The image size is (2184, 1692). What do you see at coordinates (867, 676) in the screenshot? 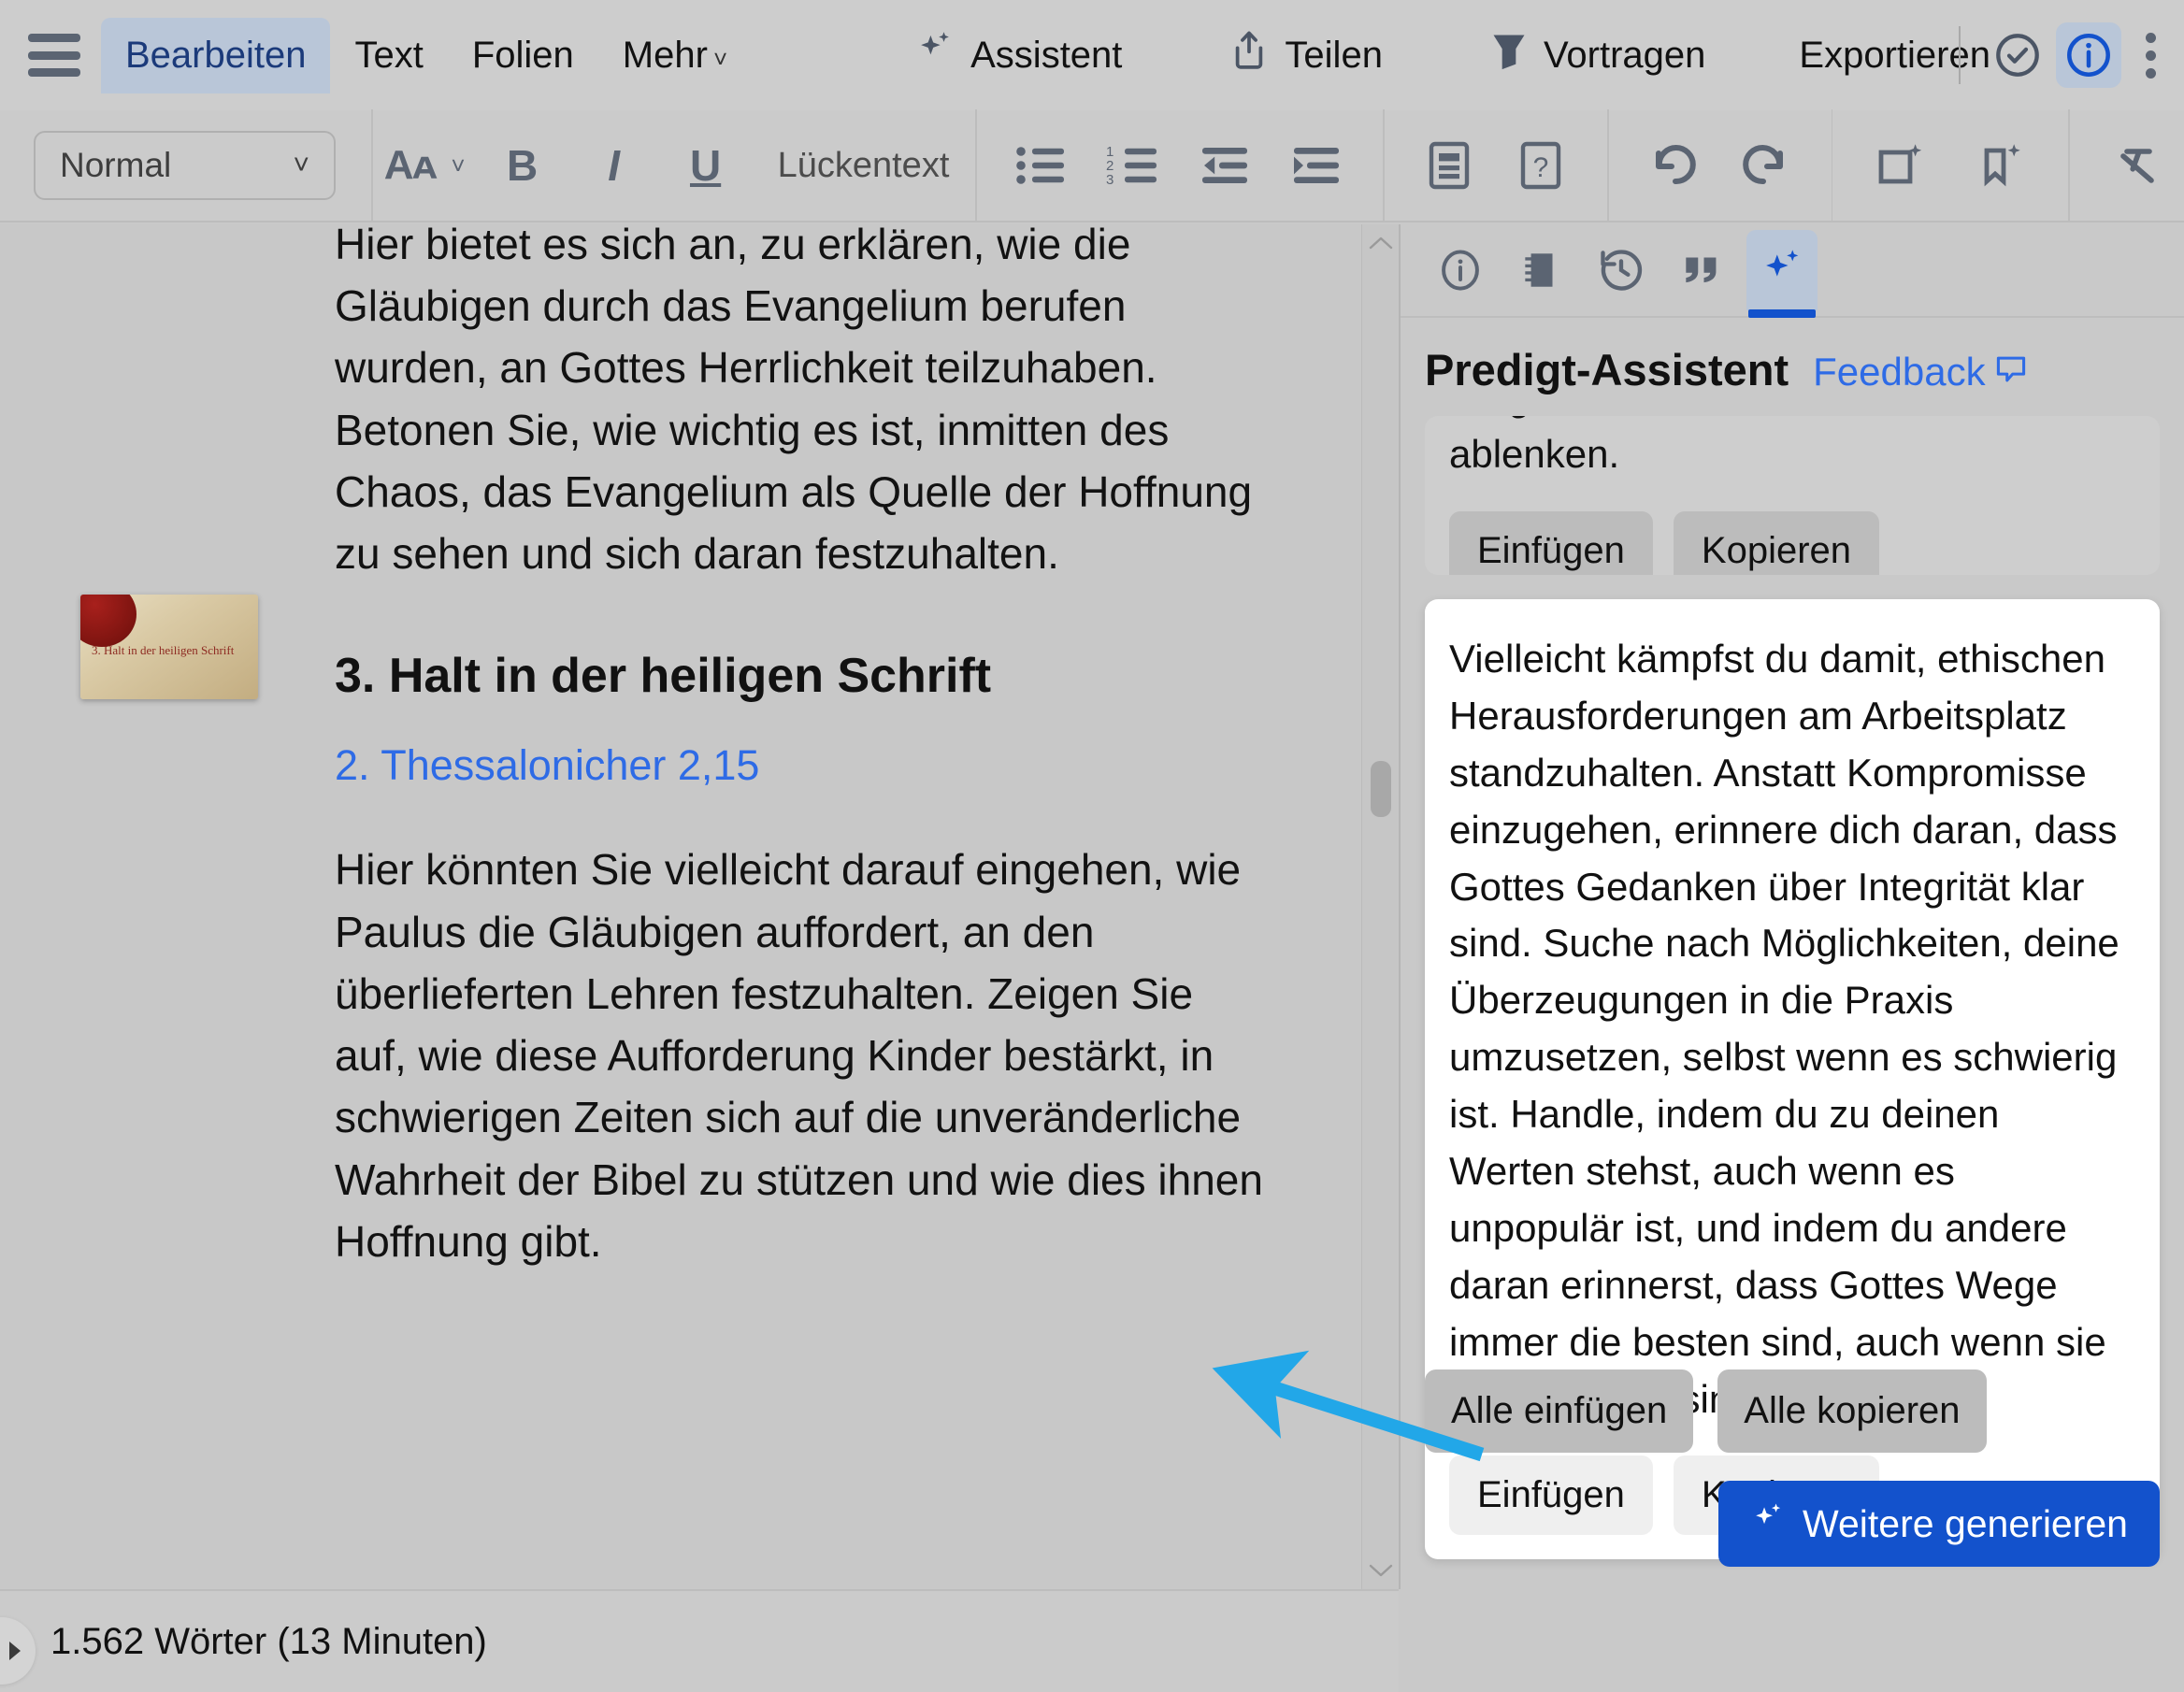
I see `document-heading: 3. Halt in der heiligen Schrift` at bounding box center [867, 676].